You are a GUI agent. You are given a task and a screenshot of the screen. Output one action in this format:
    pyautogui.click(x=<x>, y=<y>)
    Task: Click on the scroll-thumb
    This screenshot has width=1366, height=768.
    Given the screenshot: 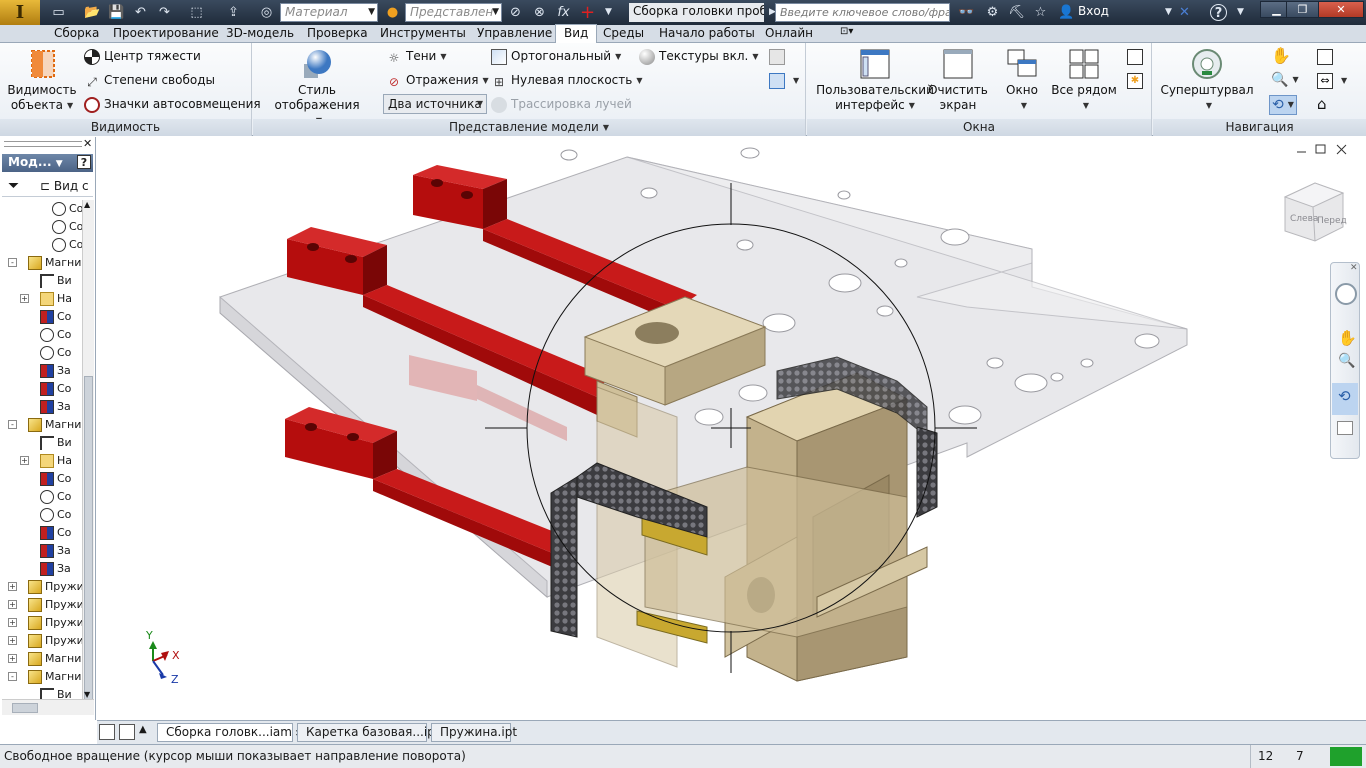 What is the action you would take?
    pyautogui.click(x=88, y=541)
    